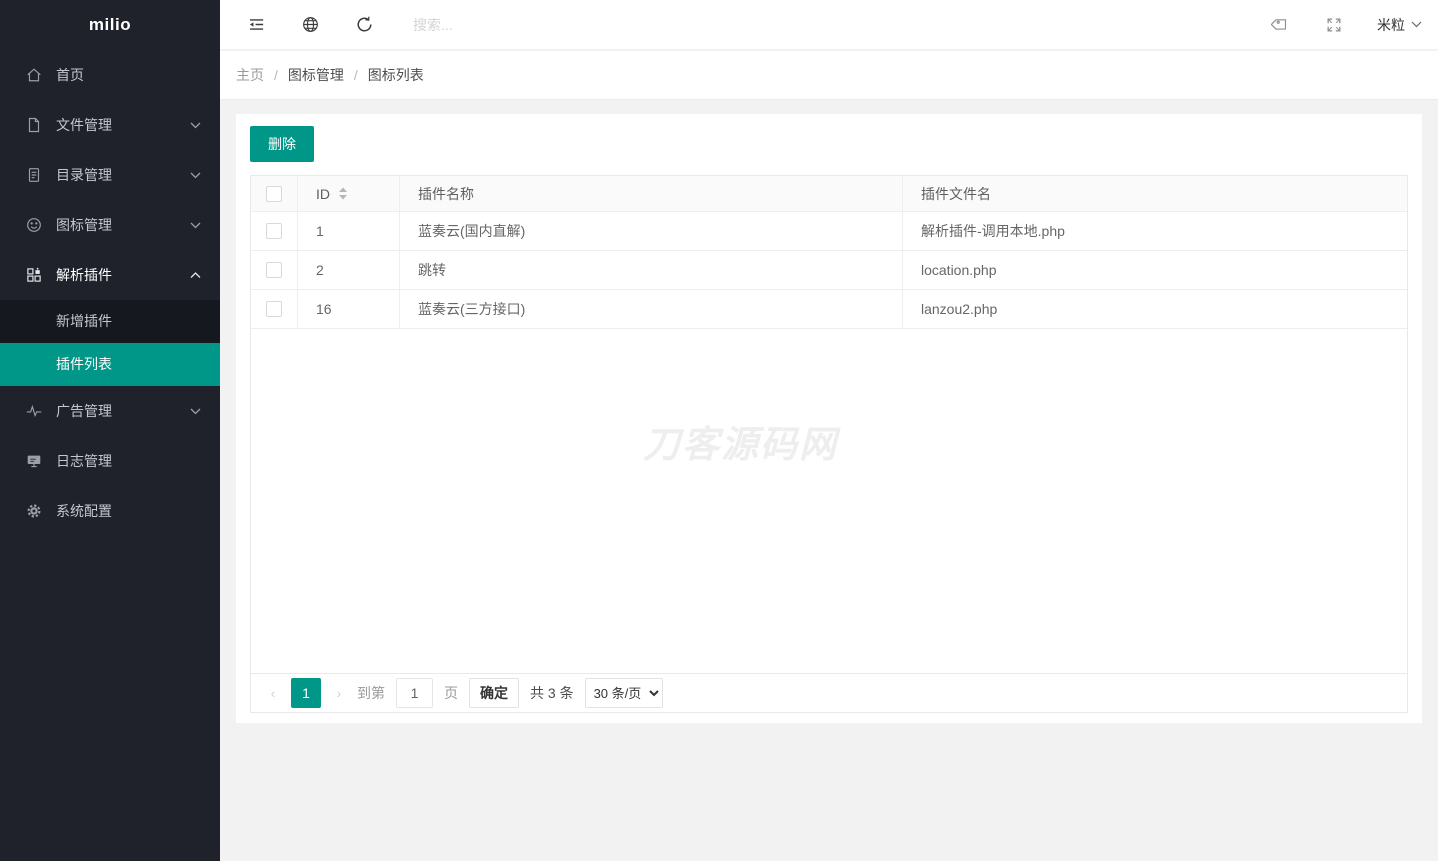 The width and height of the screenshot is (1438, 861). I want to click on sort-icon, so click(343, 193).